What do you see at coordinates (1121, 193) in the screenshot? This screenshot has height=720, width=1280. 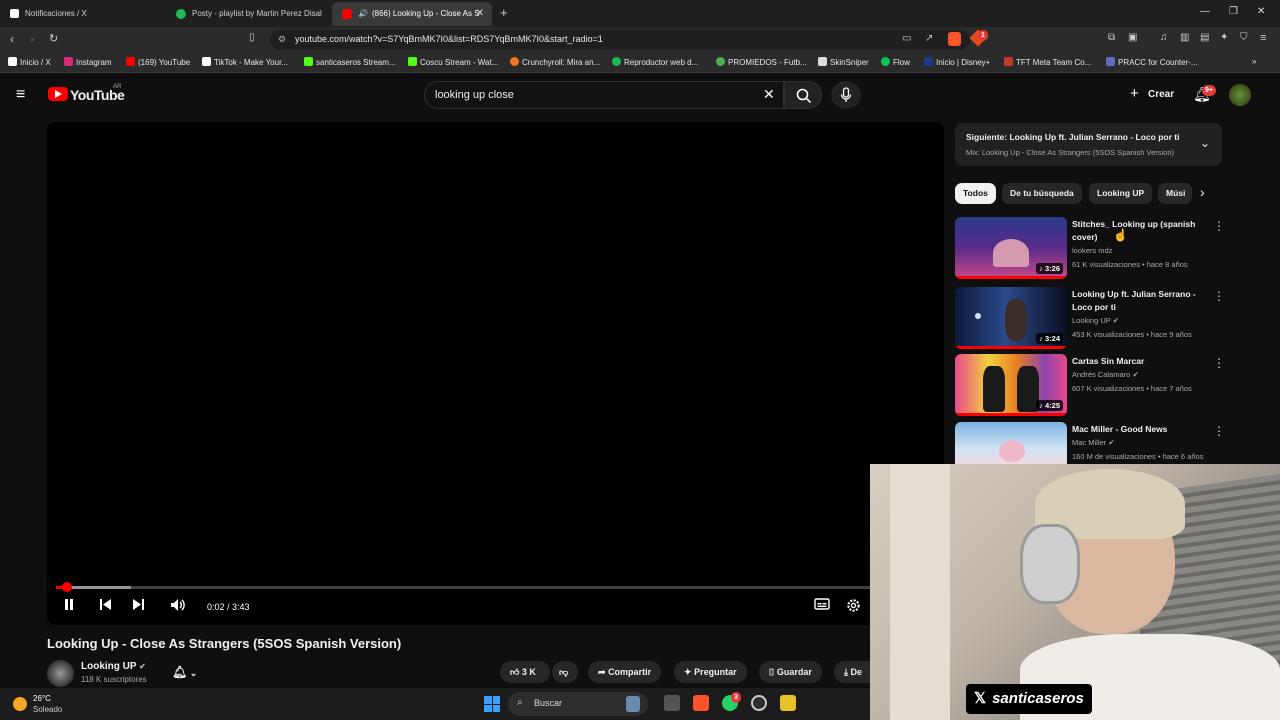 I see `chip-looking-up: Looking UP` at bounding box center [1121, 193].